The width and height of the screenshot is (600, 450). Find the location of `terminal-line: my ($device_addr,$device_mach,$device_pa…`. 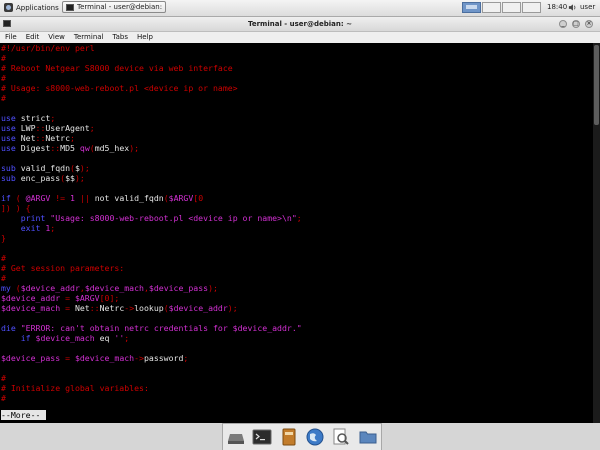

terminal-line: my ($device_addr,$device_mach,$device_pa… is located at coordinates (109, 288).